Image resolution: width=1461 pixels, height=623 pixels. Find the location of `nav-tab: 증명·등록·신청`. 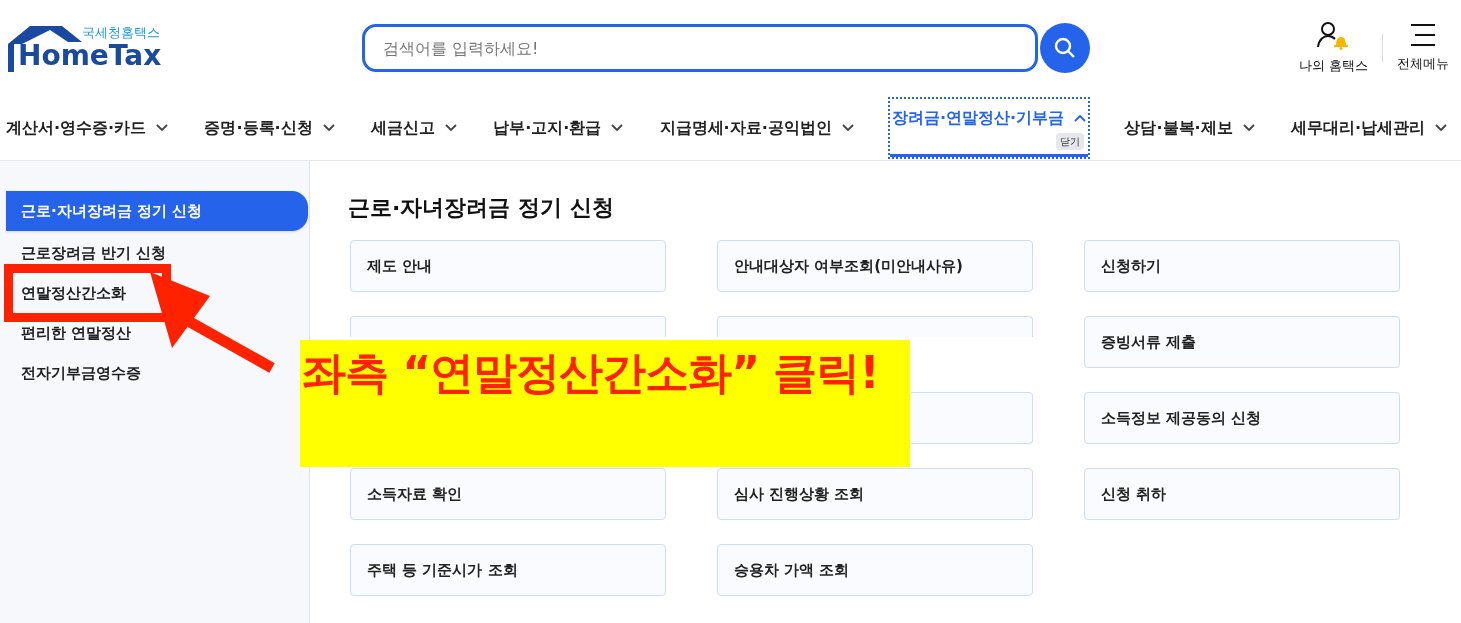

nav-tab: 증명·등록·신청 is located at coordinates (269, 128).